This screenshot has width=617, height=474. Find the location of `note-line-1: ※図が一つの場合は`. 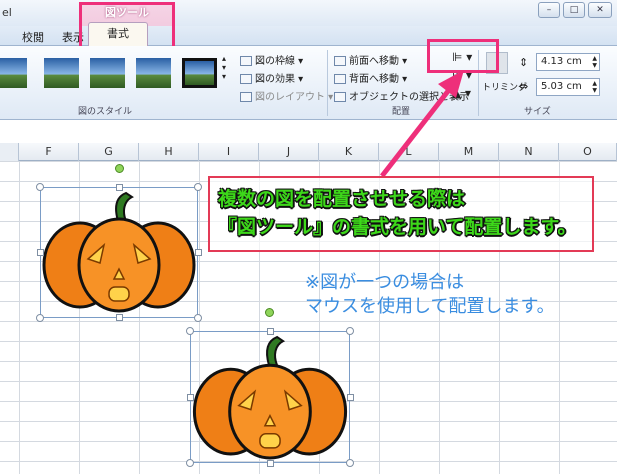

note-line-1: ※図が一つの場合は is located at coordinates (385, 282).